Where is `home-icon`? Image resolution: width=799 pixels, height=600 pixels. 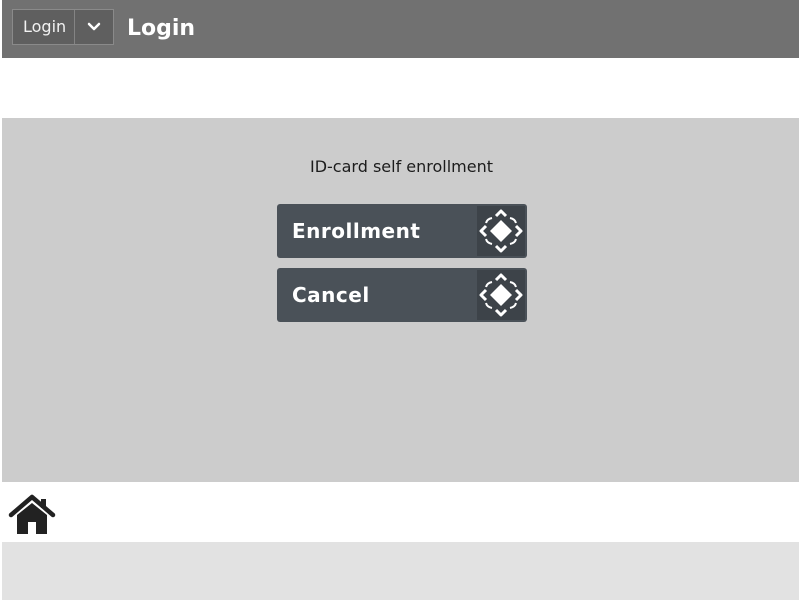
home-icon is located at coordinates (32, 515).